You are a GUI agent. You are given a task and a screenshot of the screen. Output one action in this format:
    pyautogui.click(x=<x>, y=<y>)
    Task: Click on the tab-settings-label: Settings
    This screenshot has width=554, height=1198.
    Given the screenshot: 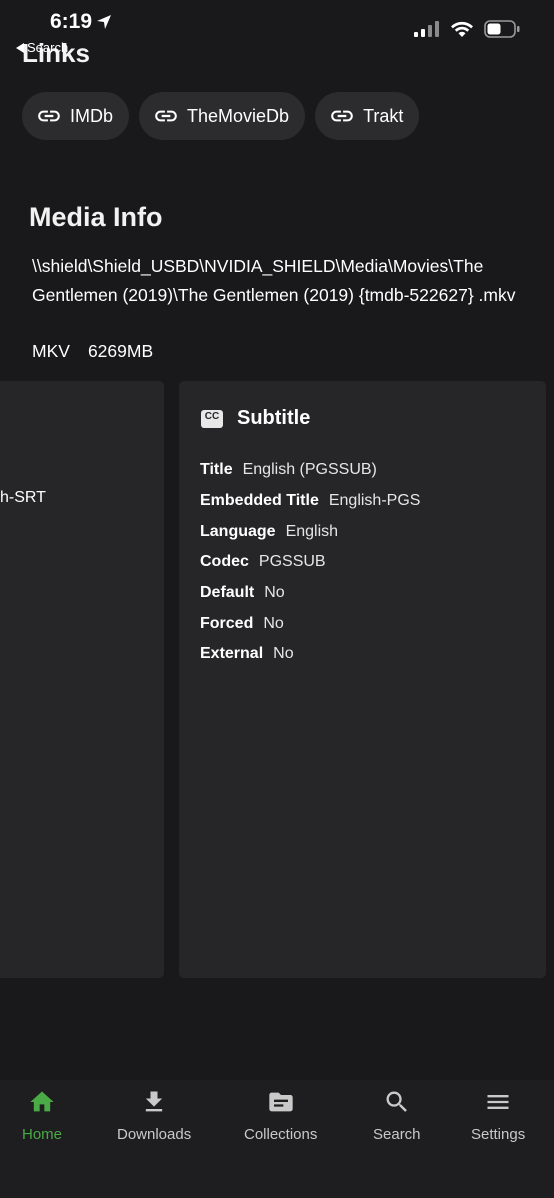 What is the action you would take?
    pyautogui.click(x=498, y=1134)
    